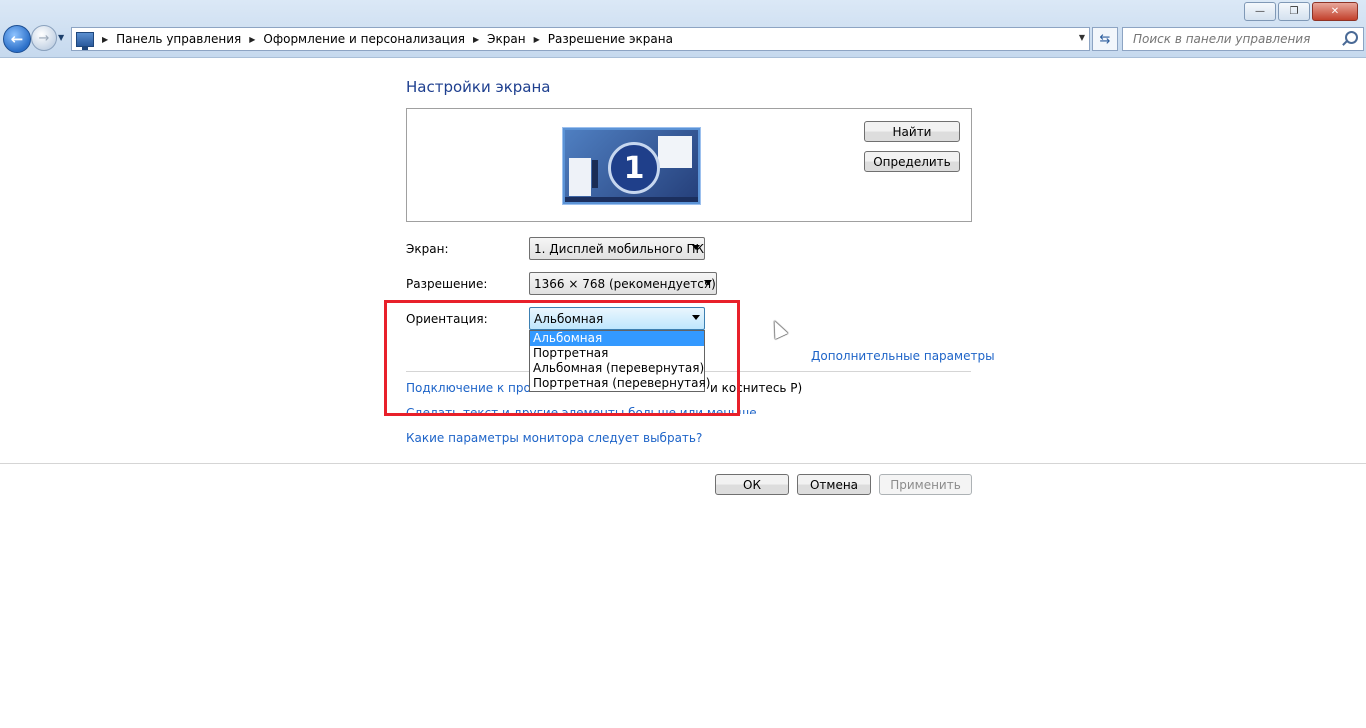 The height and width of the screenshot is (728, 1366). I want to click on find-button: Найти, so click(912, 131).